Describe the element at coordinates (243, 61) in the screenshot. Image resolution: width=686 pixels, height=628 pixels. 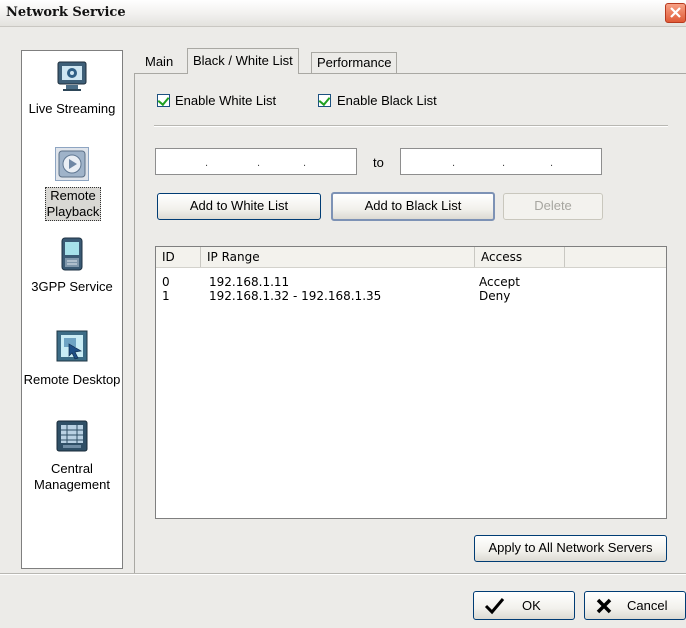
I see `tab-black-white-list: Black / White List` at that location.